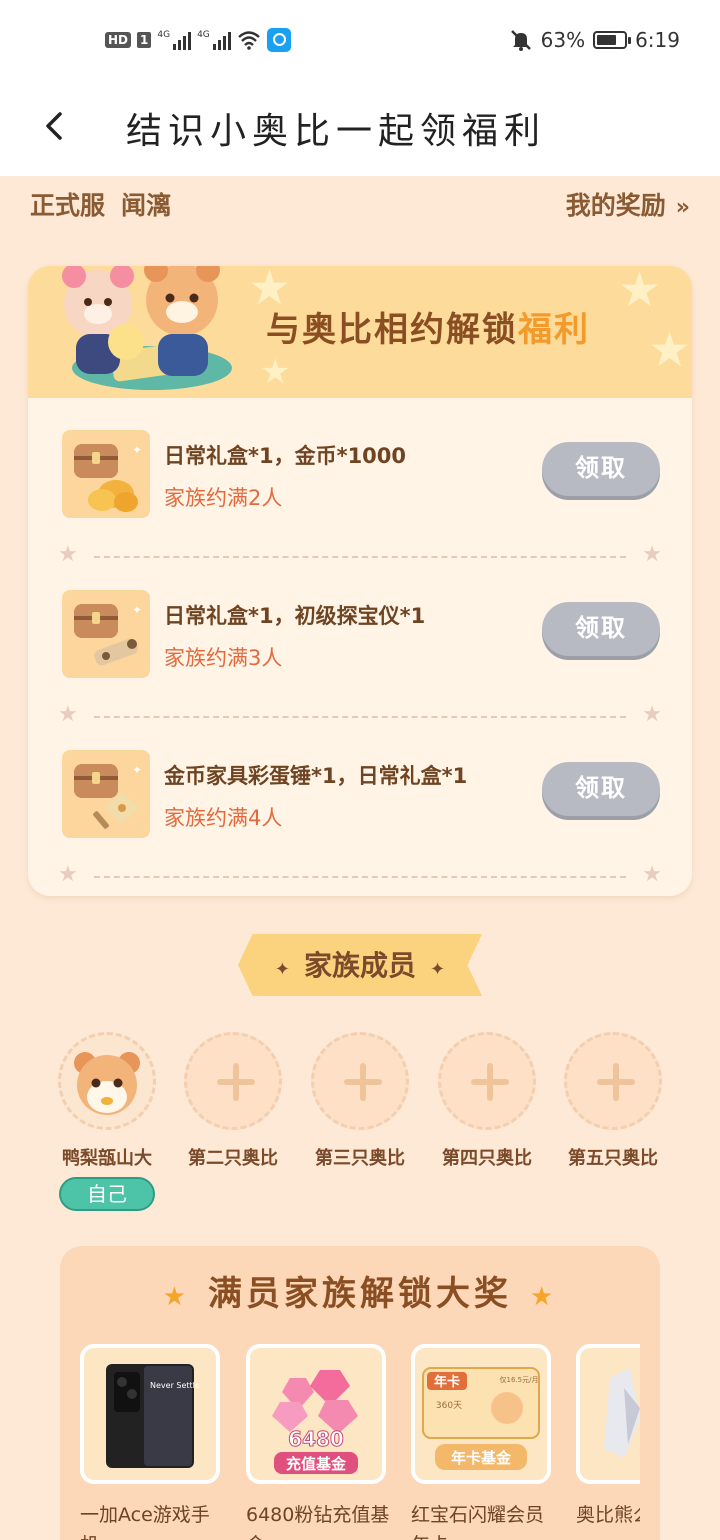  Describe the element at coordinates (449, 1406) in the screenshot. I see `svg-text: 360天` at that location.